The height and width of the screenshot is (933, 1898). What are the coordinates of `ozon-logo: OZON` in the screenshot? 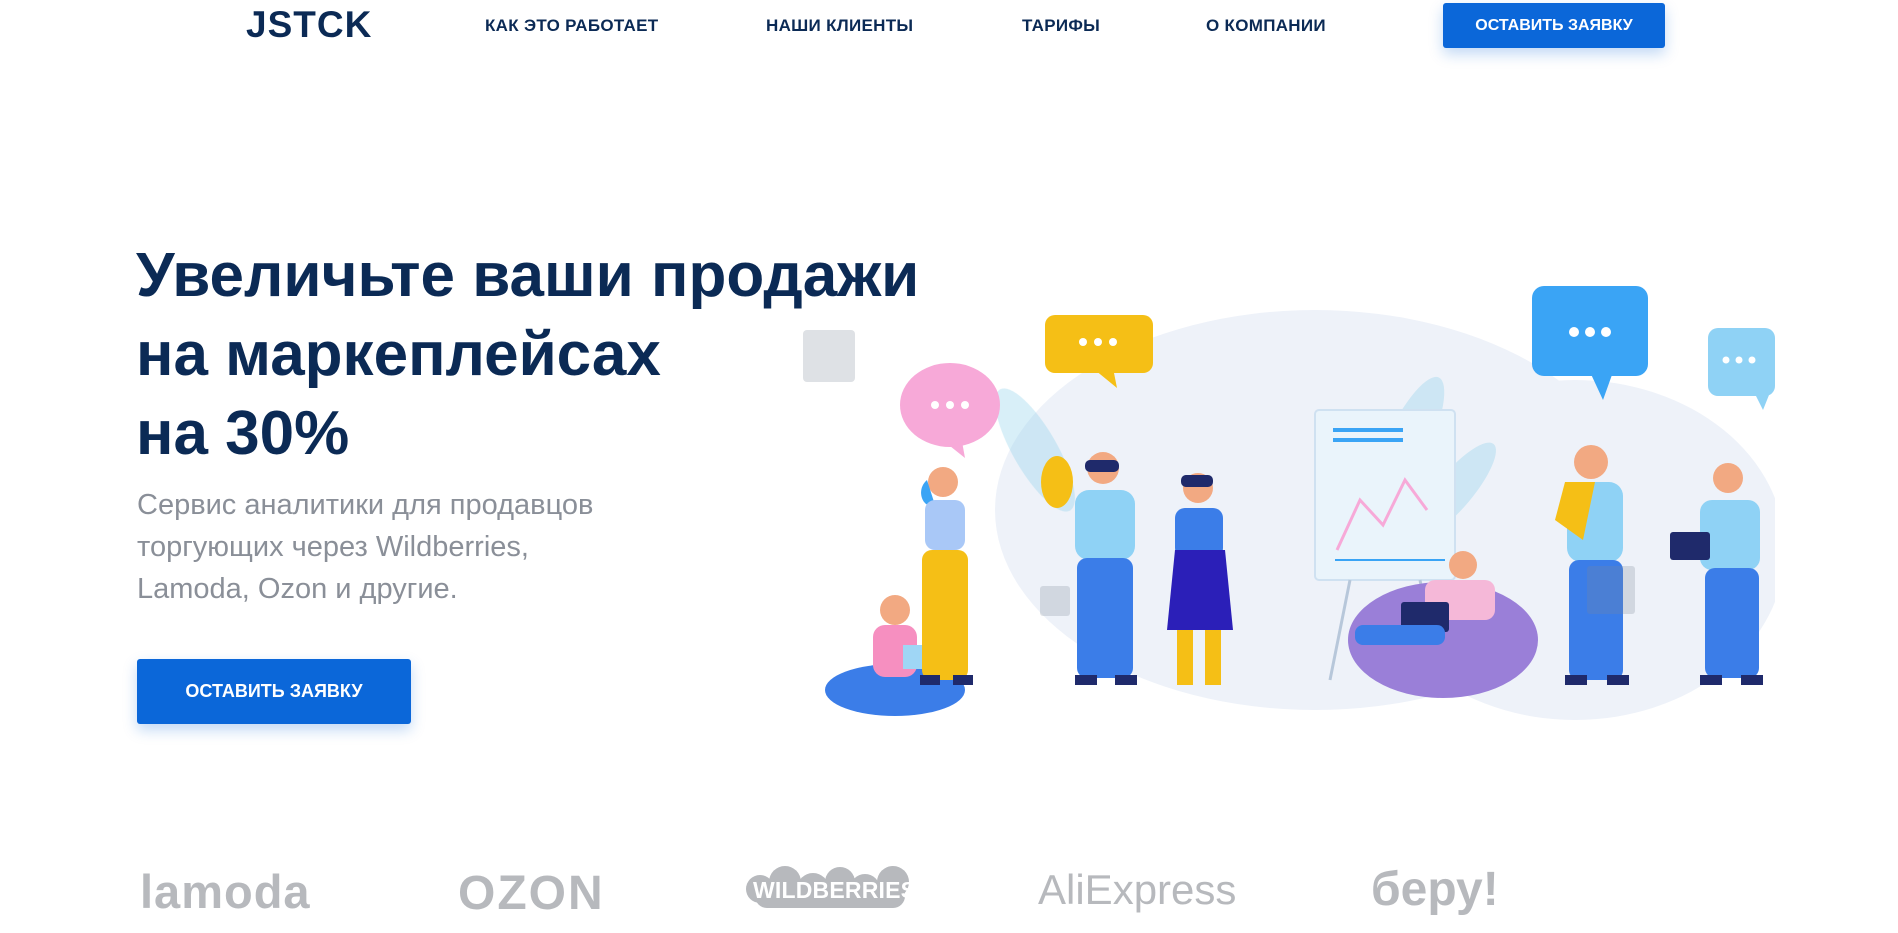 It's located at (531, 893).